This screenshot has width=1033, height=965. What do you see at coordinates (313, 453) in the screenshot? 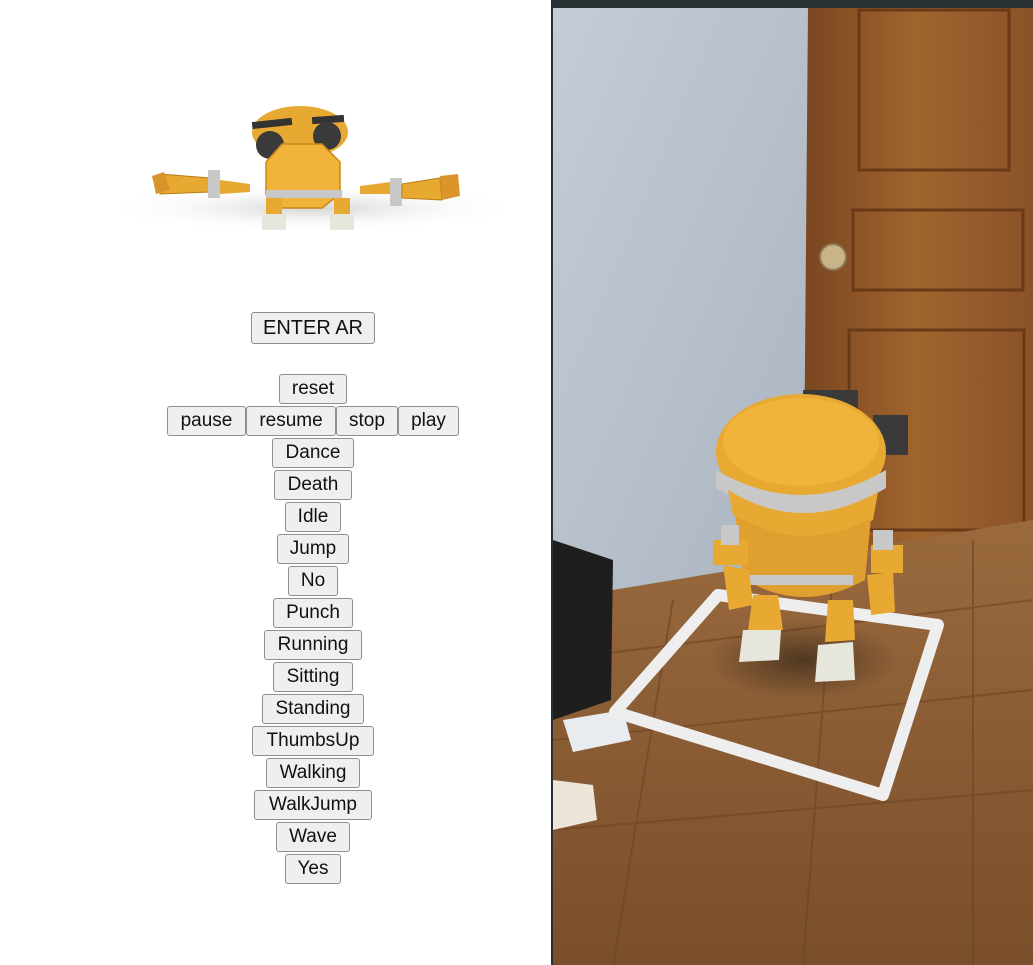
I see `animation-dance-button: Dance` at bounding box center [313, 453].